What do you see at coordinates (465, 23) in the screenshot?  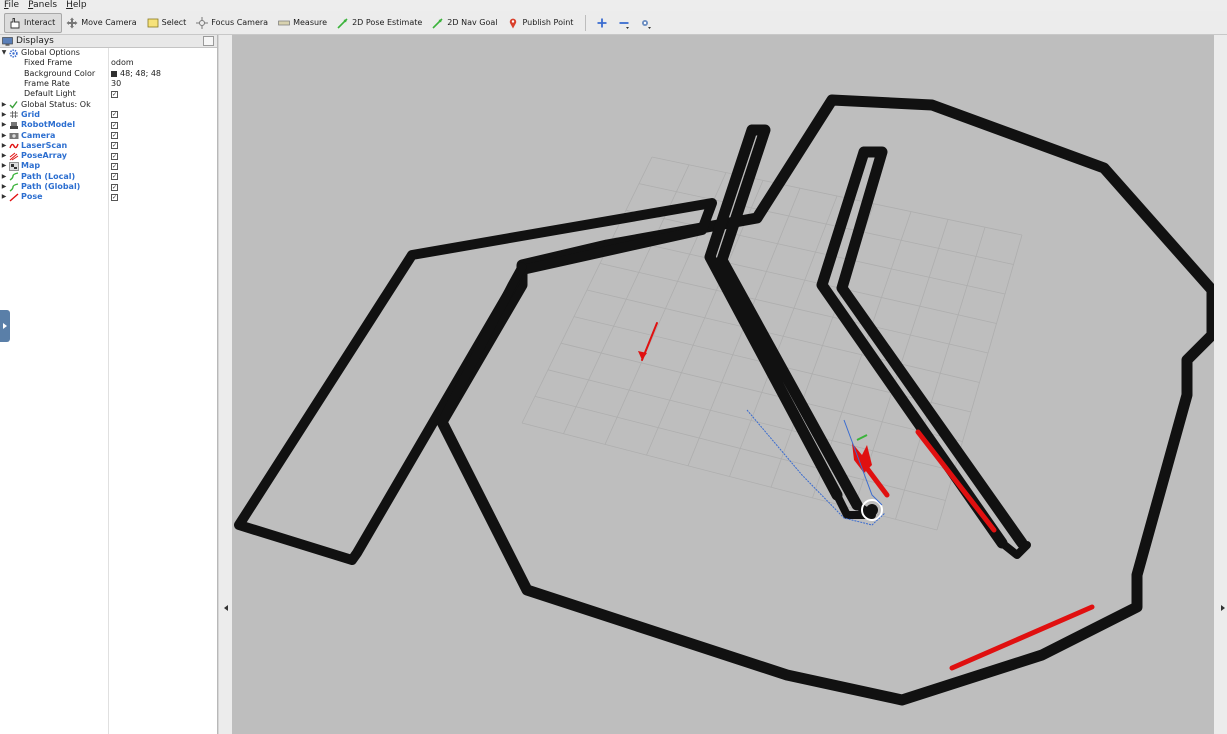 I see `nav-goal-tool-button: 2D Nav Goal` at bounding box center [465, 23].